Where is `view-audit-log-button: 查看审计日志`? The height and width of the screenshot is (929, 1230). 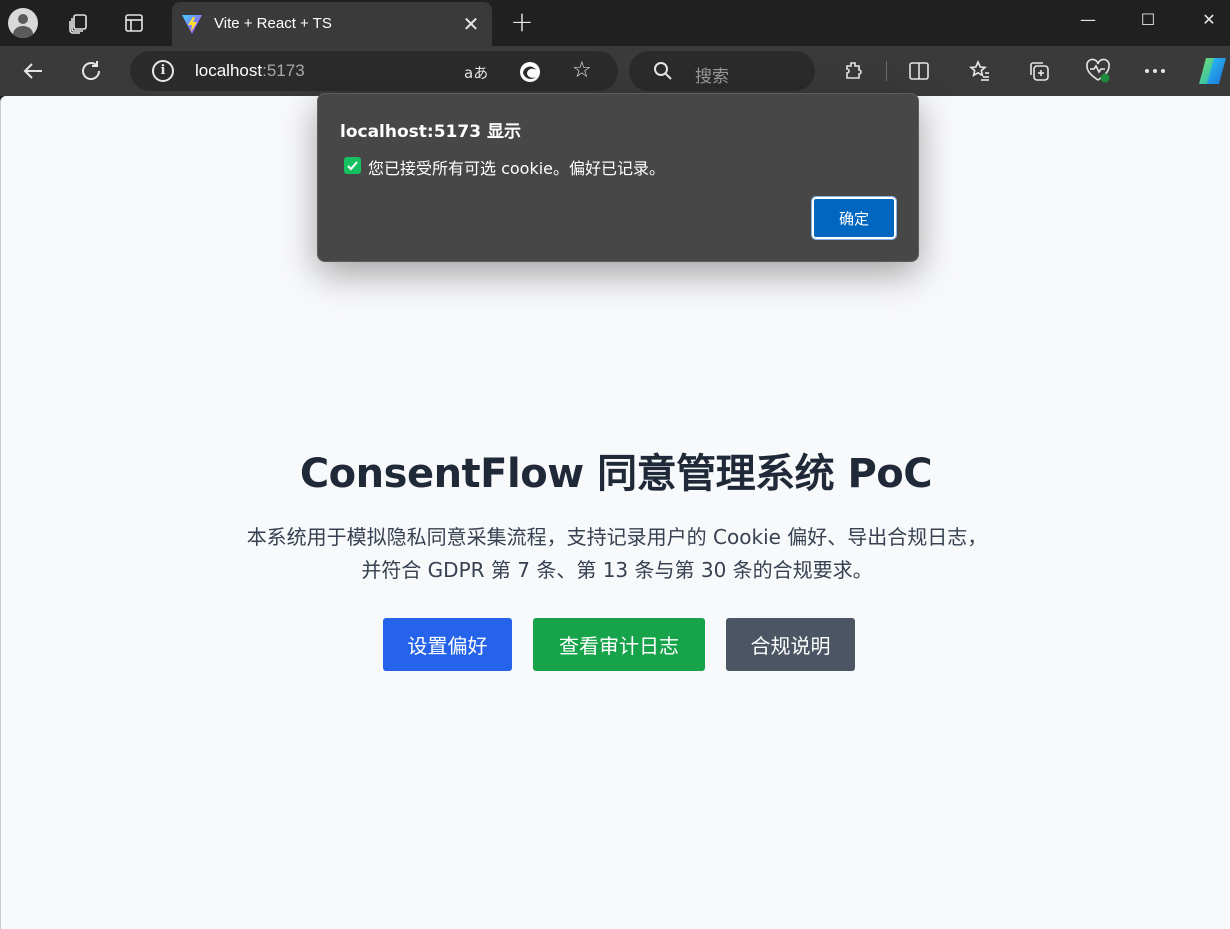 view-audit-log-button: 查看审计日志 is located at coordinates (619, 644).